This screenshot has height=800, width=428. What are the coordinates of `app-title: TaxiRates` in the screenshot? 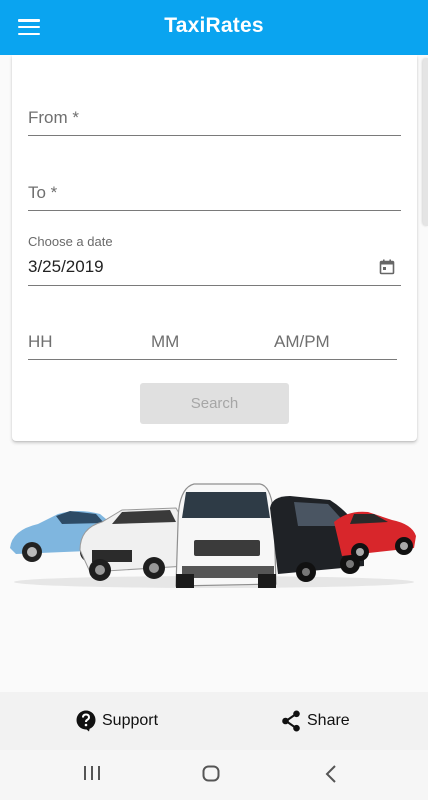 It's located at (214, 25).